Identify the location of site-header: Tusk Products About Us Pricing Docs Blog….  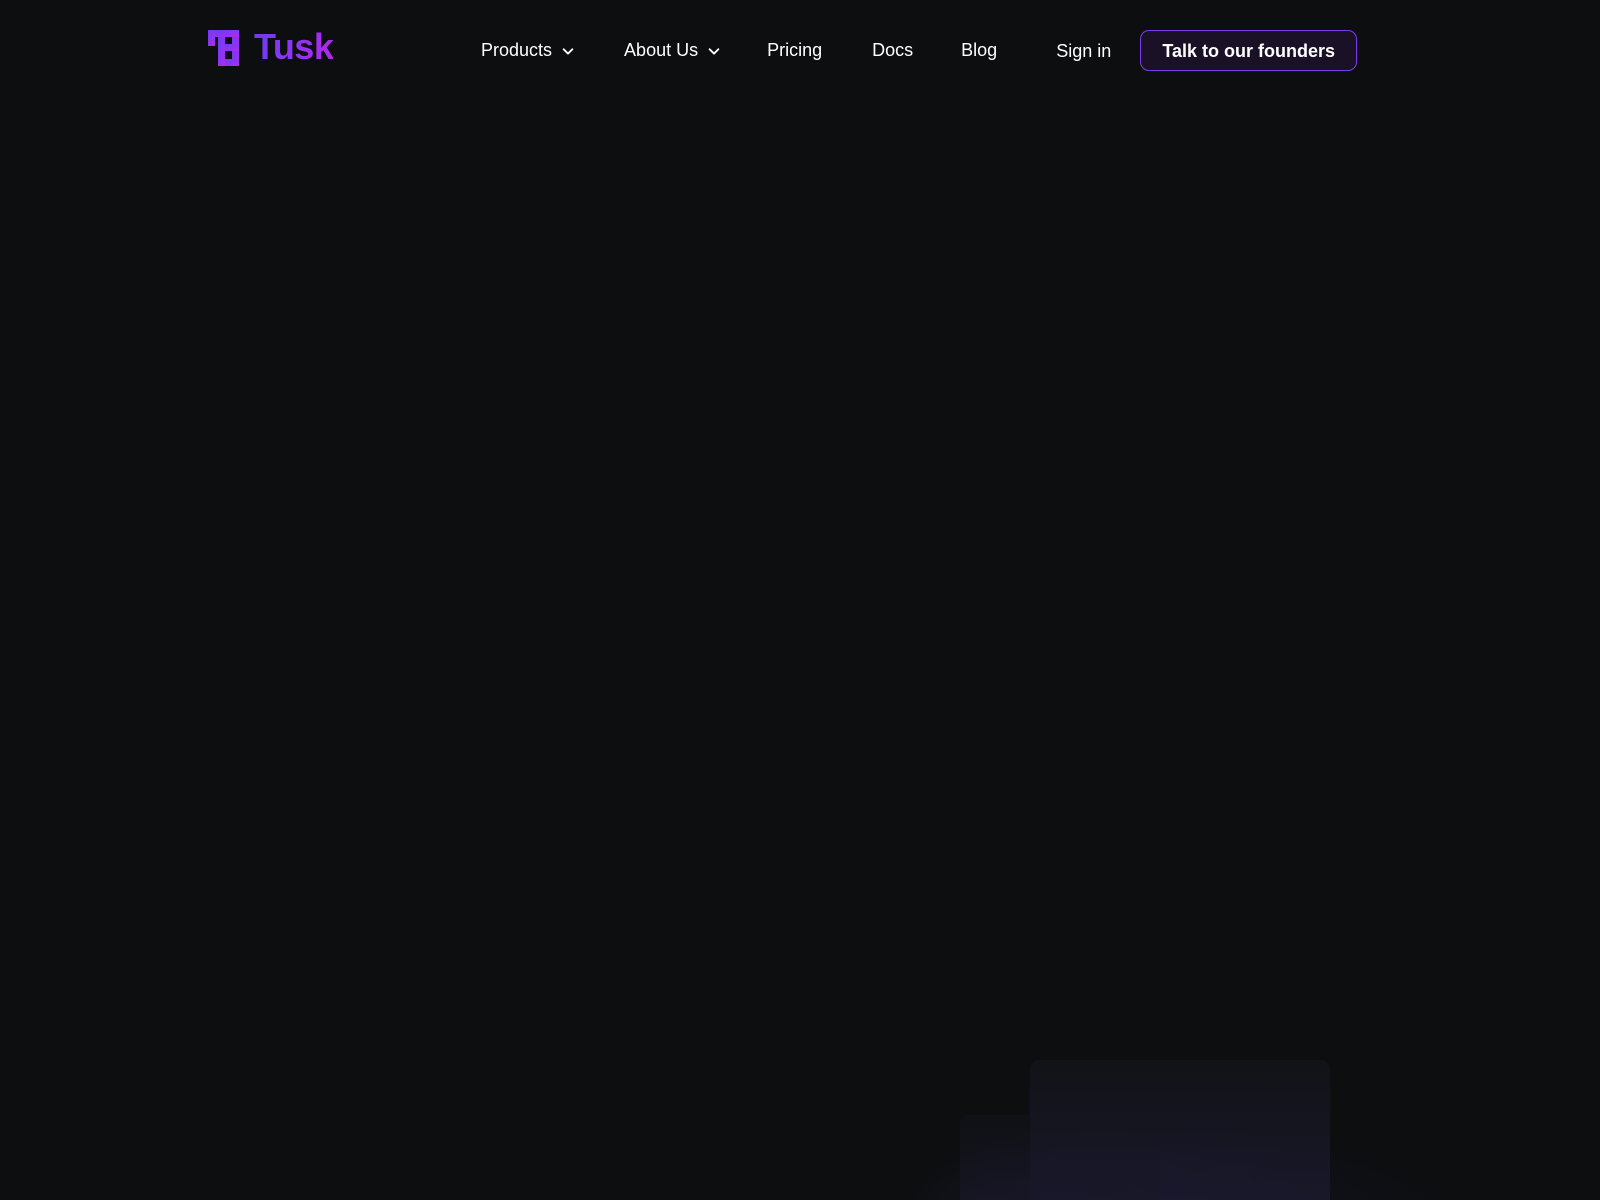
(800, 50).